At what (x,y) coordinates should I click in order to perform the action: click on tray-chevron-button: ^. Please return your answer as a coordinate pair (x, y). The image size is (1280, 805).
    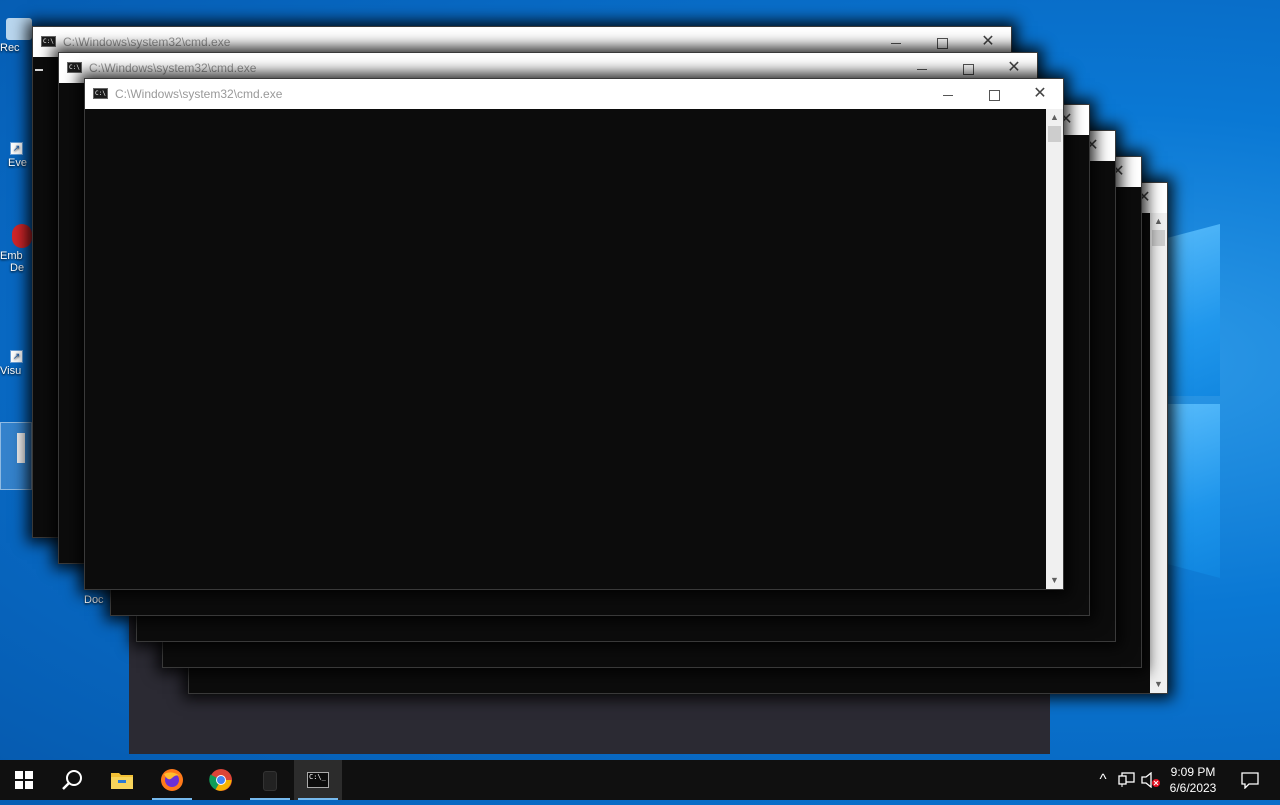
    Looking at the image, I should click on (1103, 780).